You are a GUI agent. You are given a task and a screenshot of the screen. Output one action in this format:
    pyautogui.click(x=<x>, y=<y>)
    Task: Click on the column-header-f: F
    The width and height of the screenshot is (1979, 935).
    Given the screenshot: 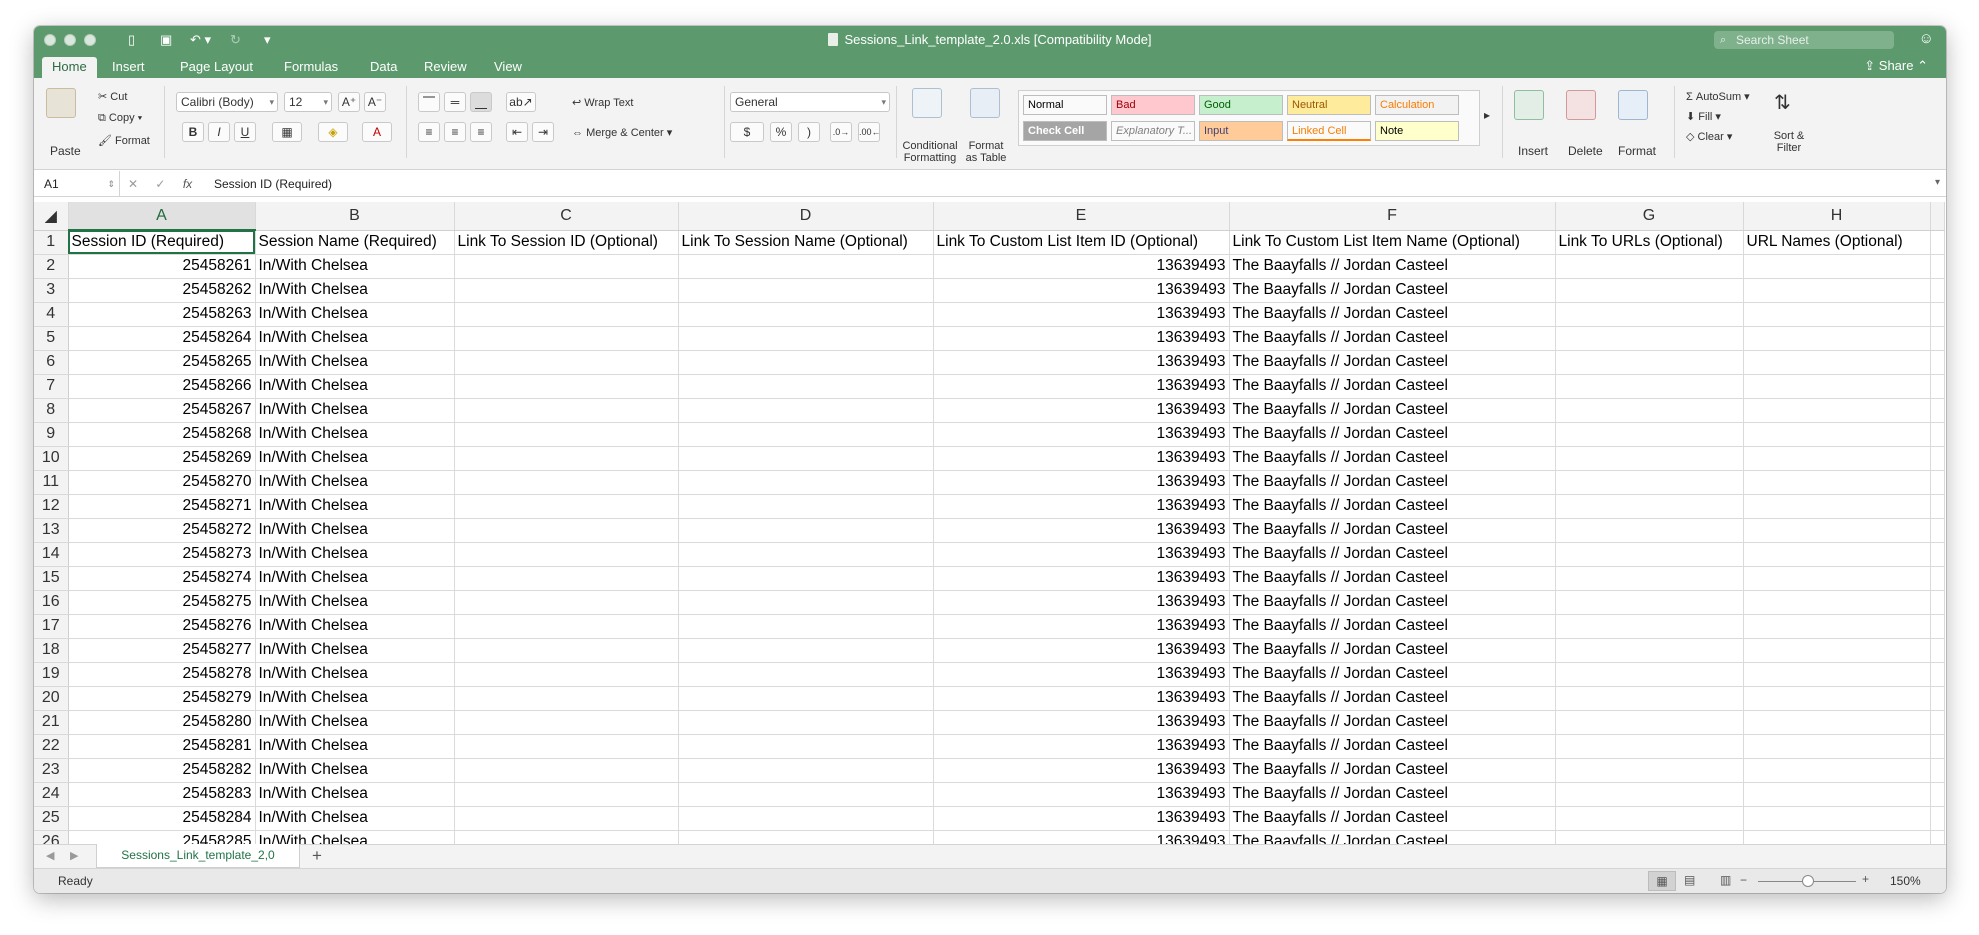 What is the action you would take?
    pyautogui.click(x=1392, y=216)
    